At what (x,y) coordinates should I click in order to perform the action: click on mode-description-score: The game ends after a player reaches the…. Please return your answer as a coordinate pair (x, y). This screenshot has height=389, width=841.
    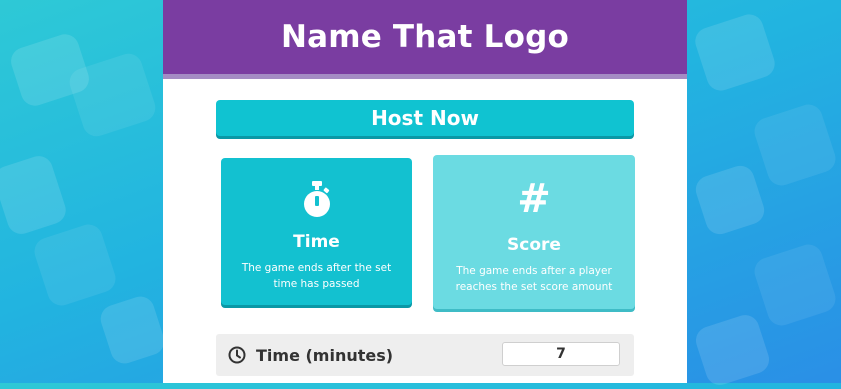
    Looking at the image, I should click on (534, 279).